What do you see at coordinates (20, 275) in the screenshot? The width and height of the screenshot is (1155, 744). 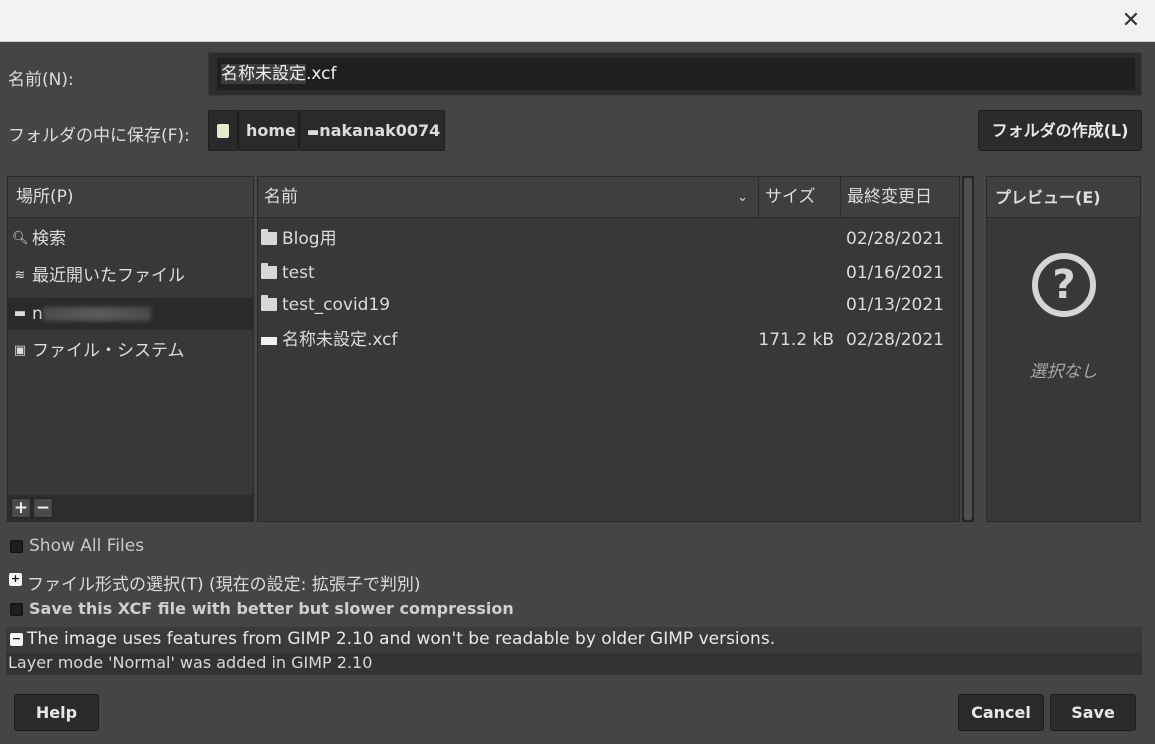 I see `recent-icon: ≋` at bounding box center [20, 275].